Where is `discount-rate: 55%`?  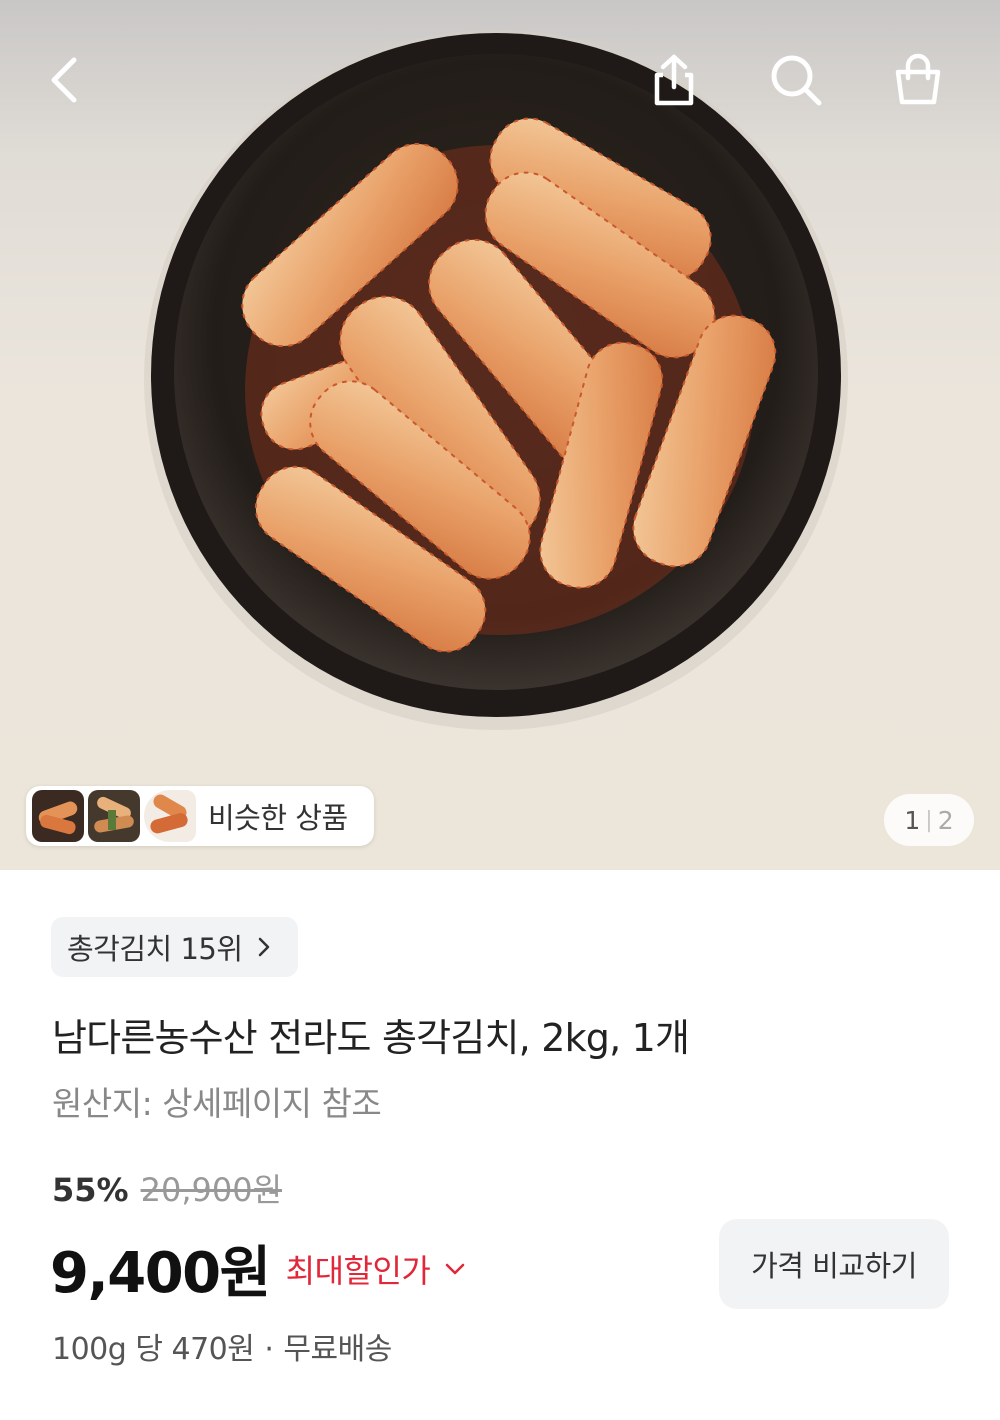
discount-rate: 55% is located at coordinates (90, 1190).